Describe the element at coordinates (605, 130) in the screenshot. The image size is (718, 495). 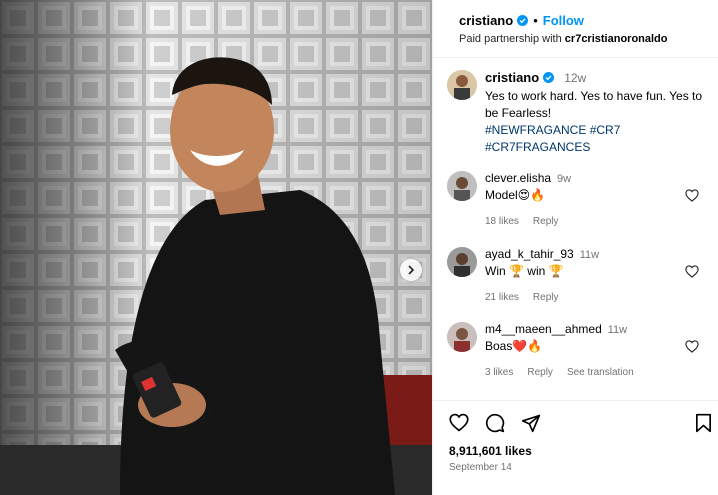
I see `hashtag-cr7: #CR7` at that location.